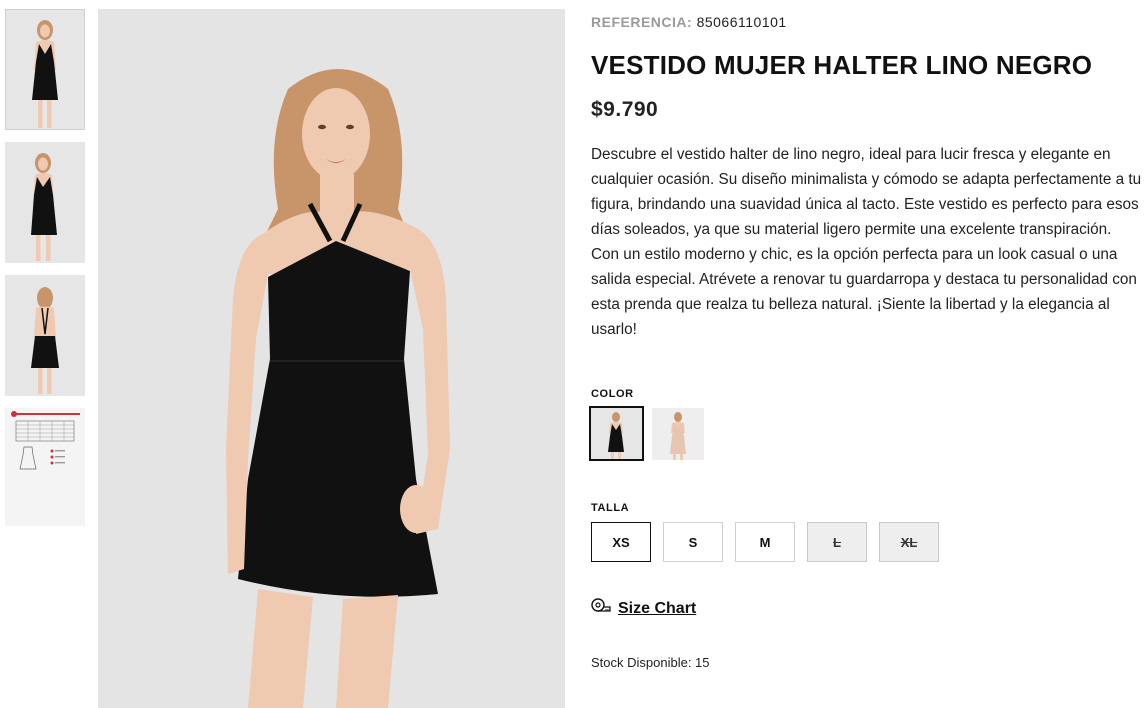  I want to click on size-option-m: M, so click(765, 542).